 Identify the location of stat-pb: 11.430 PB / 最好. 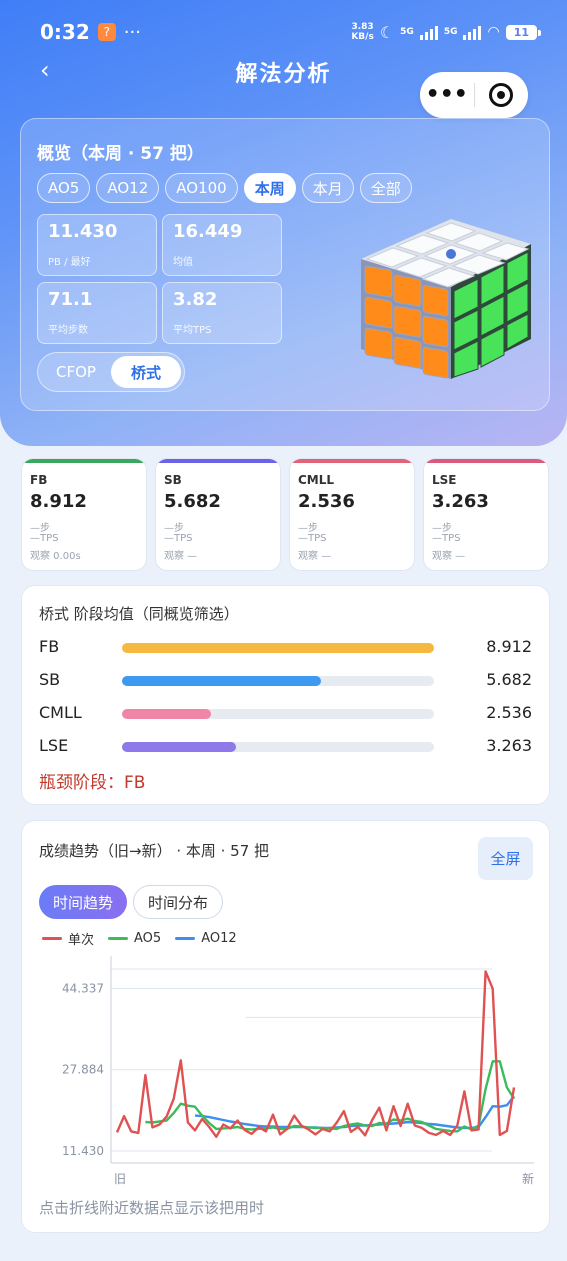
(97, 245).